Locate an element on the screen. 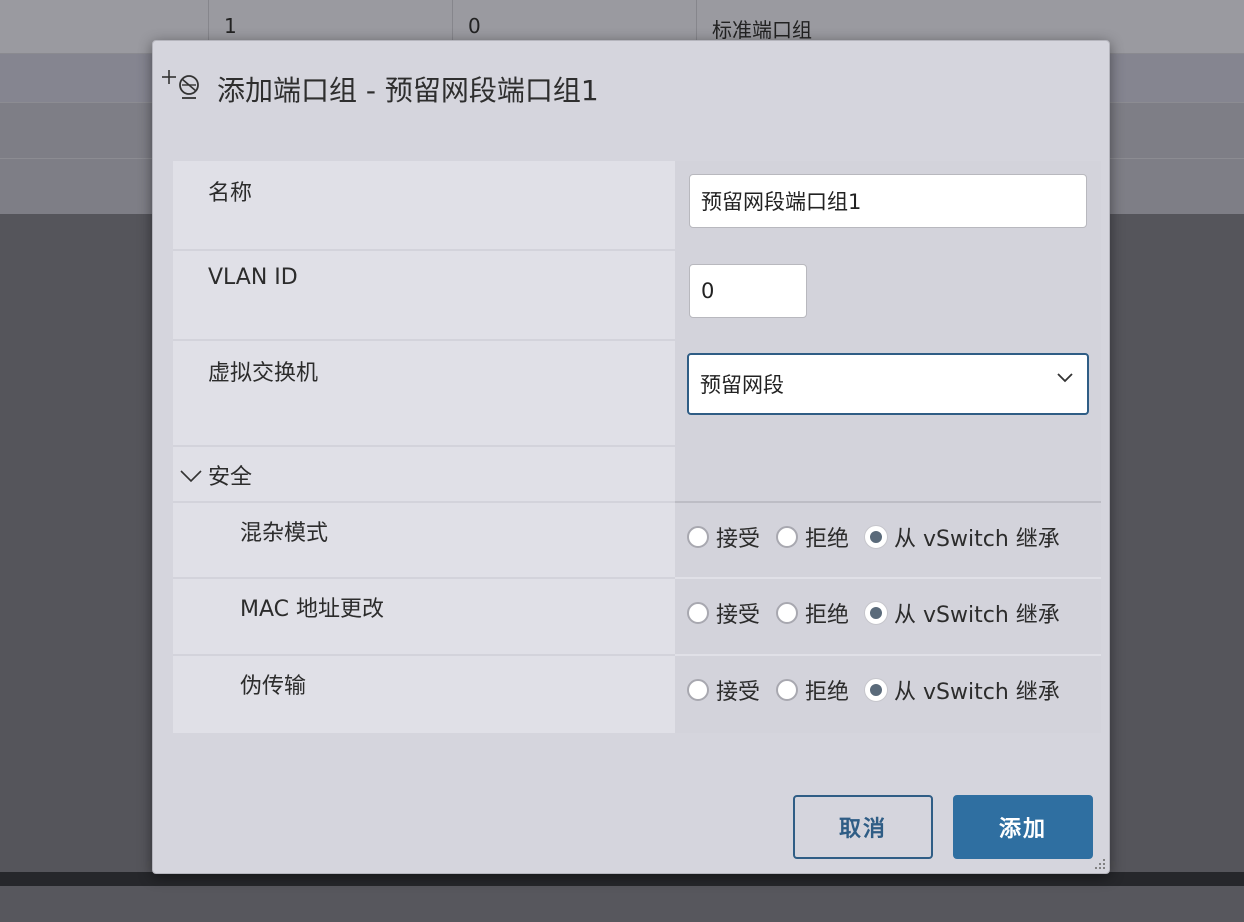 This screenshot has width=1244, height=922. mac-value-cell: 接受 拒绝 从 vSwitch 继承 is located at coordinates (888, 617).